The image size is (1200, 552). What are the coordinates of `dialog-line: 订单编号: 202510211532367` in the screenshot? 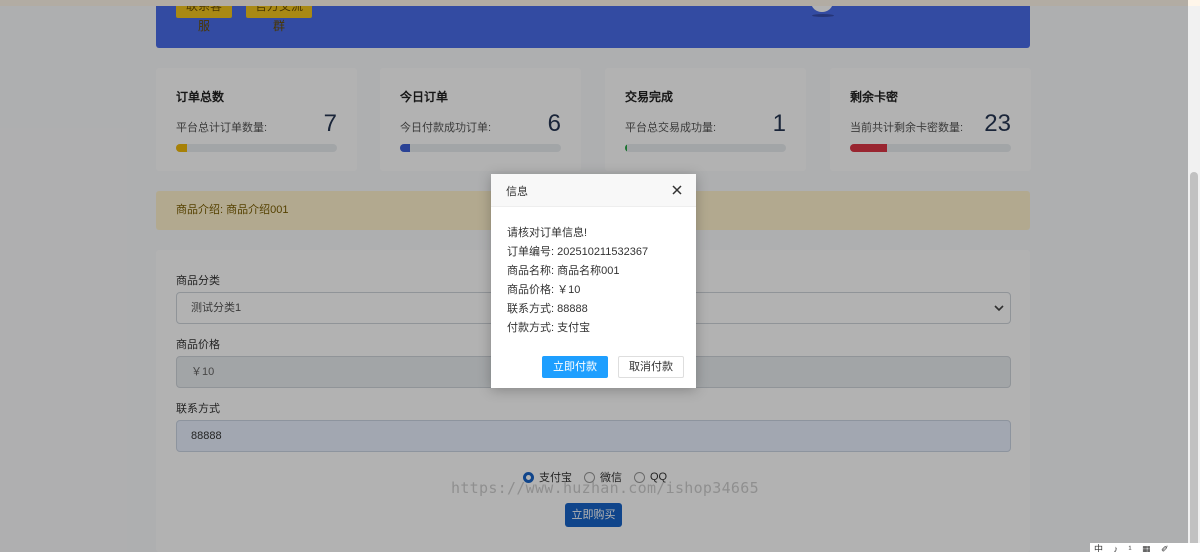 It's located at (578, 252).